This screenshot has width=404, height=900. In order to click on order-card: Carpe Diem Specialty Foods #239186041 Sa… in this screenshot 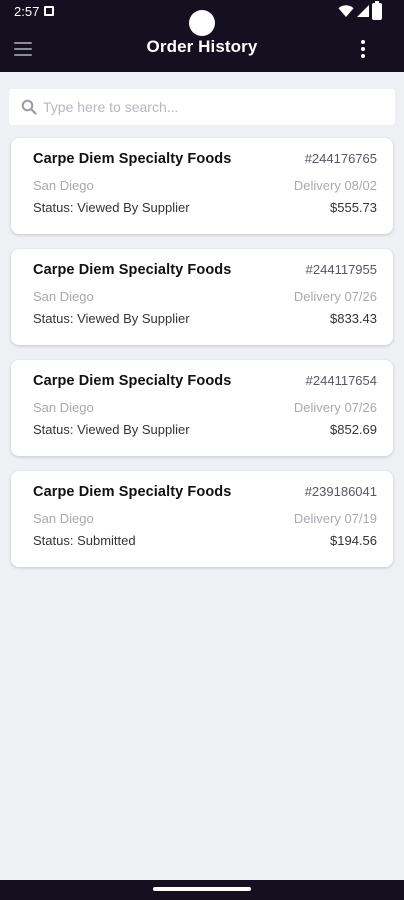, I will do `click(202, 519)`.